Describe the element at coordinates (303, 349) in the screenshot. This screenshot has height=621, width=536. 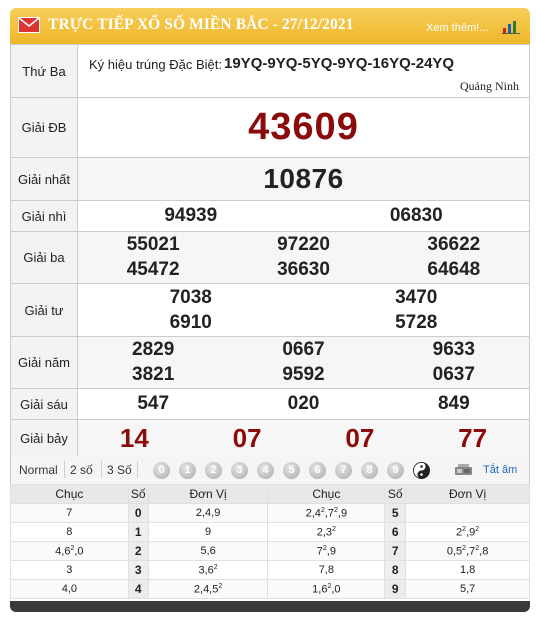
I see `prize-5-number: 0667` at that location.